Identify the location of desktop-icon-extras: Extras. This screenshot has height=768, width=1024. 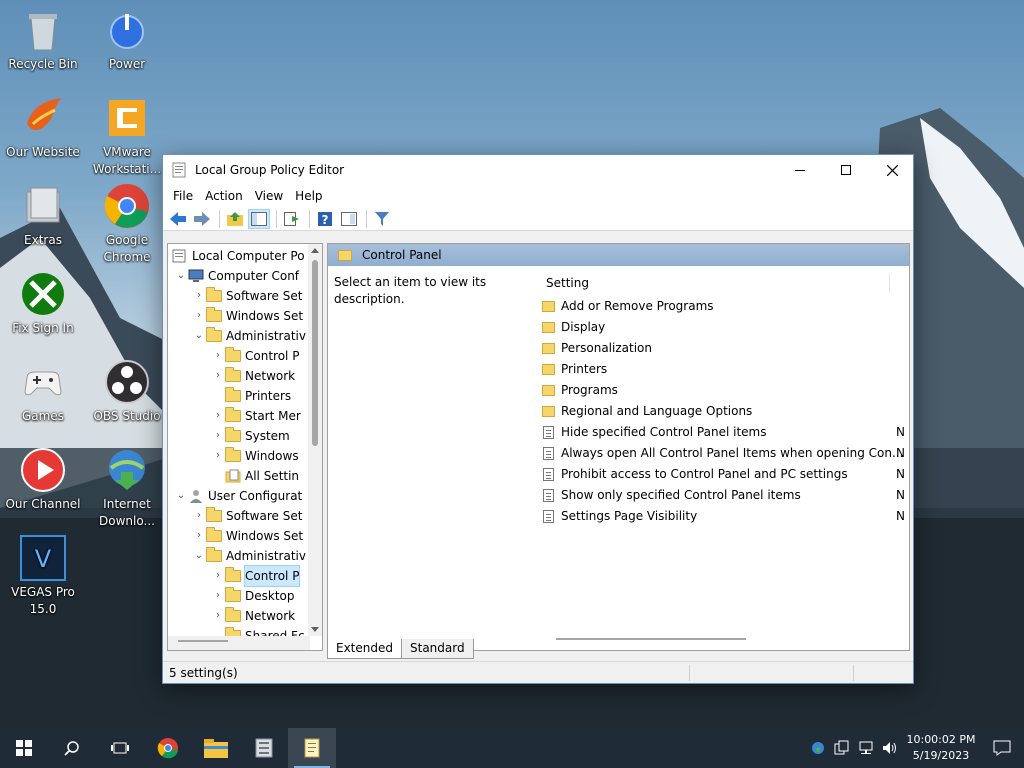
(43, 215).